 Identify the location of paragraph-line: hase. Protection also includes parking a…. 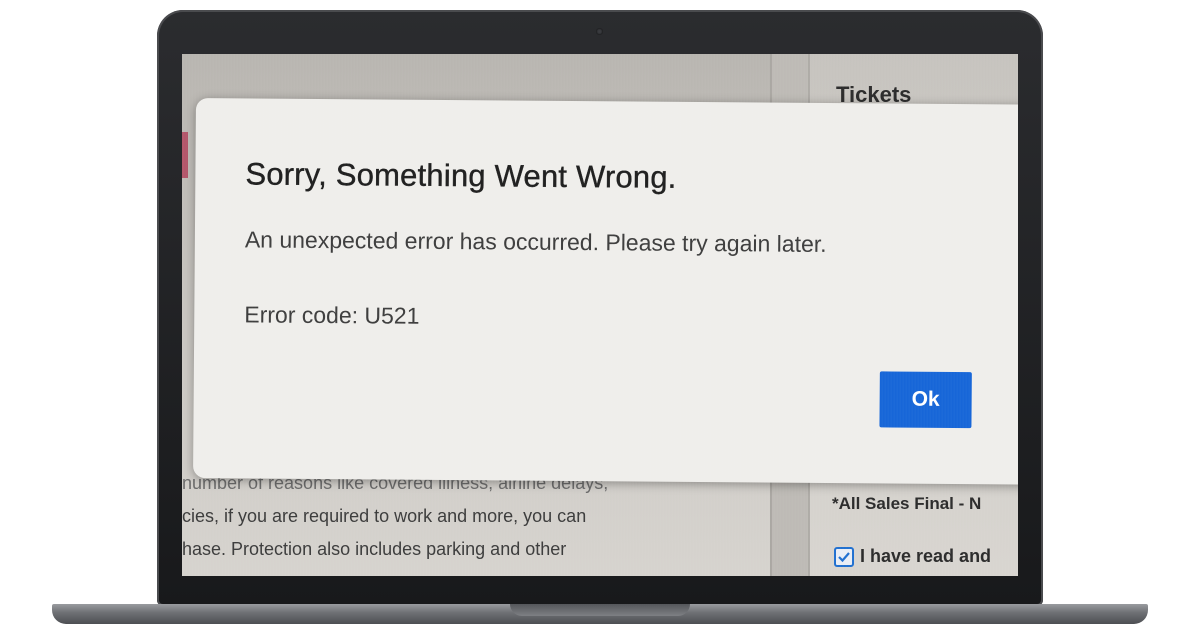
(374, 549).